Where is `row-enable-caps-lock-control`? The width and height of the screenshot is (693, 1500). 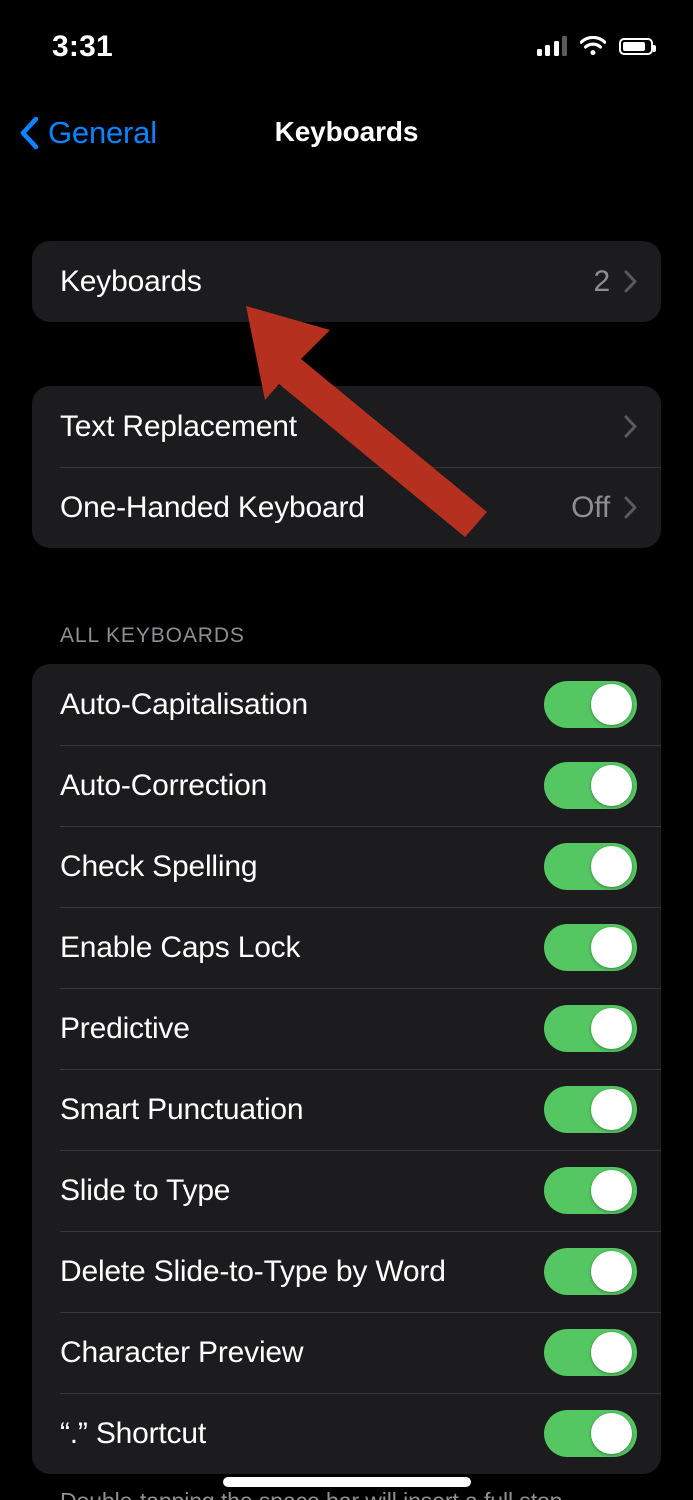 row-enable-caps-lock-control is located at coordinates (590, 947).